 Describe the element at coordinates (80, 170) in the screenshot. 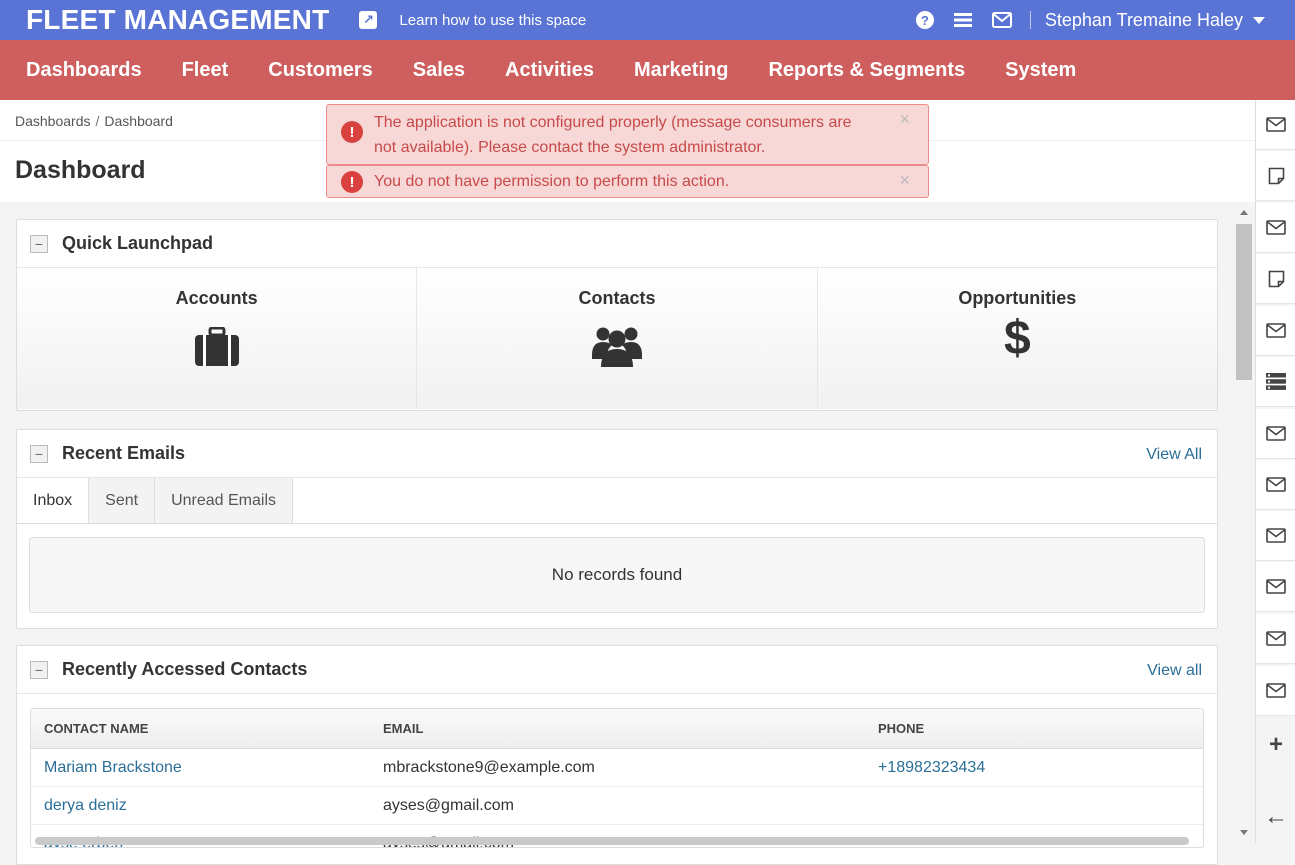

I see `page-title: Dashboard` at that location.